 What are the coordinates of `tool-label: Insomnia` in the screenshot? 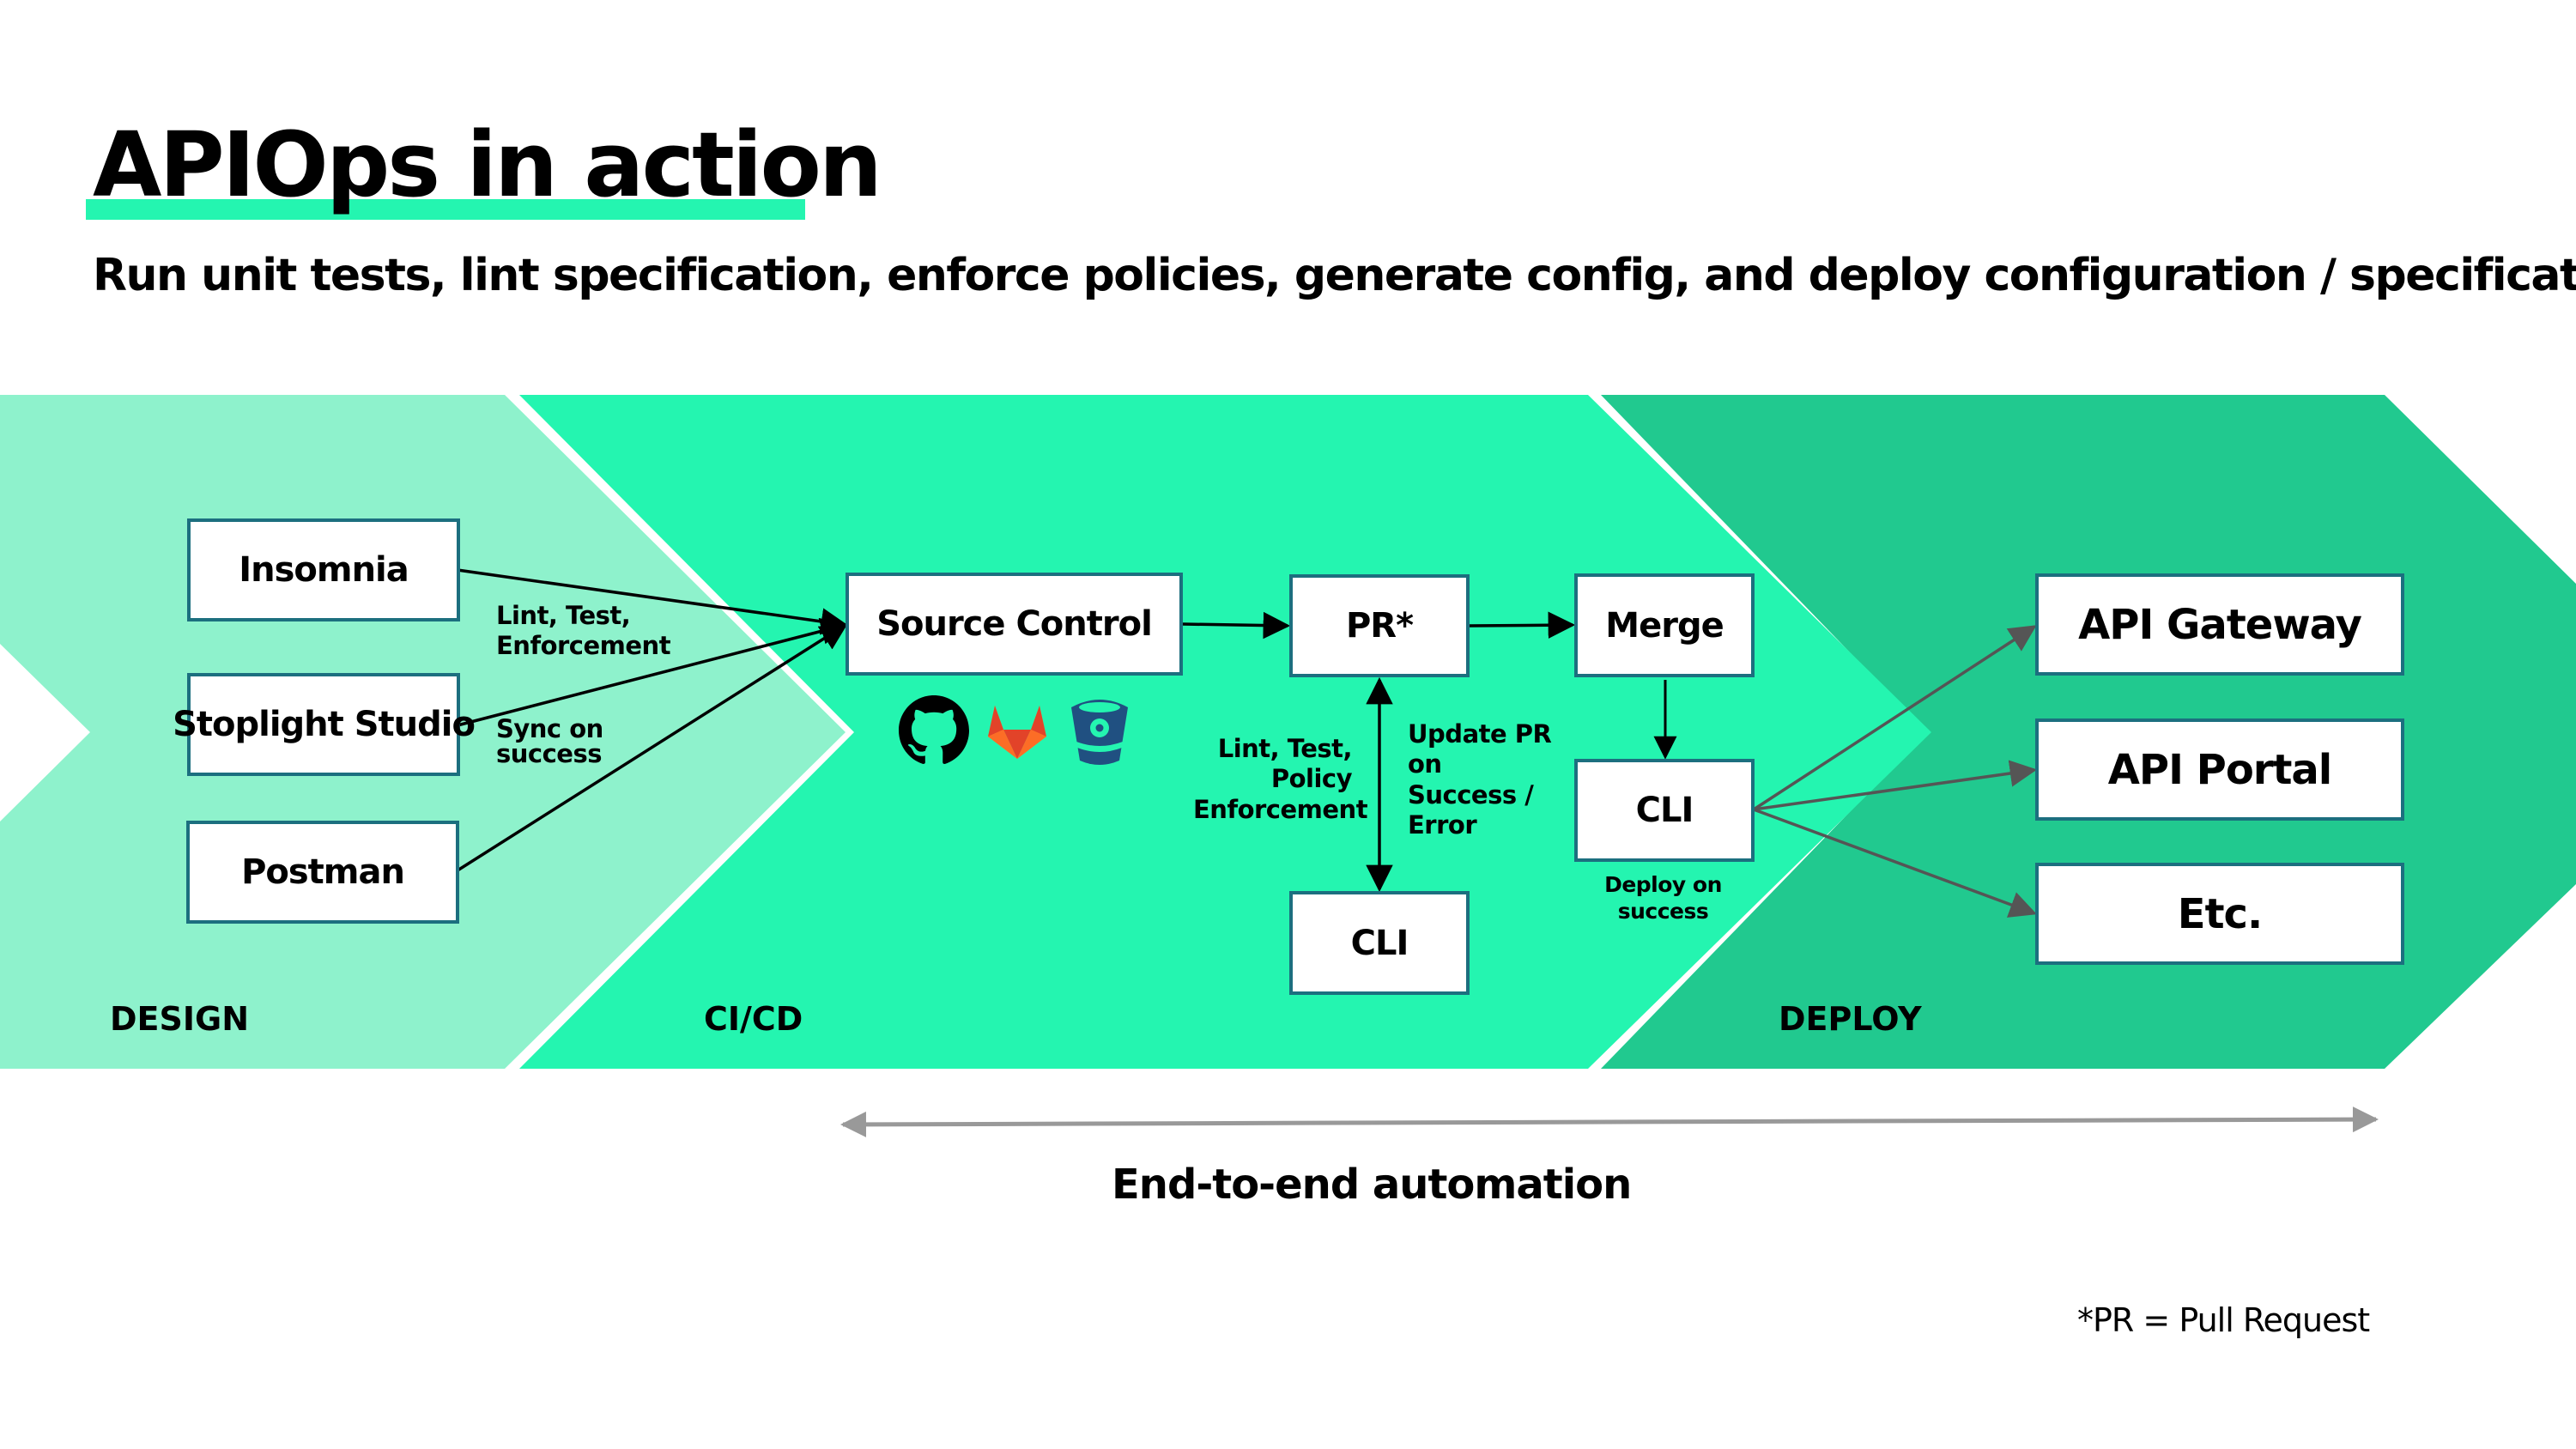 It's located at (324, 570).